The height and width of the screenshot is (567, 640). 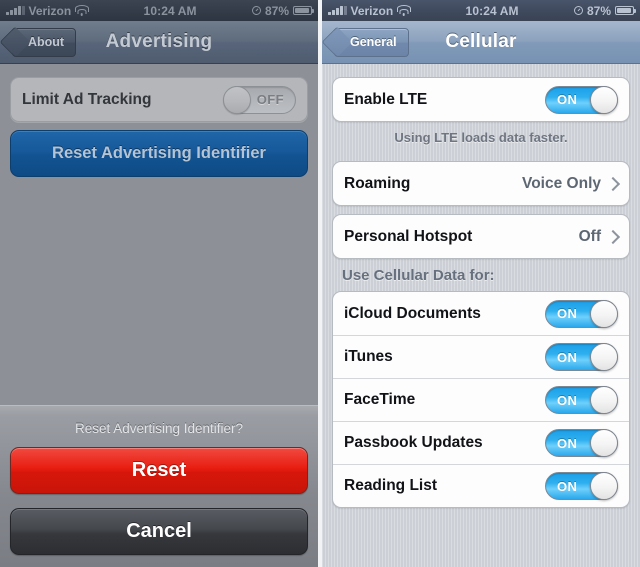 I want to click on facetime-switch: ON, so click(x=581, y=400).